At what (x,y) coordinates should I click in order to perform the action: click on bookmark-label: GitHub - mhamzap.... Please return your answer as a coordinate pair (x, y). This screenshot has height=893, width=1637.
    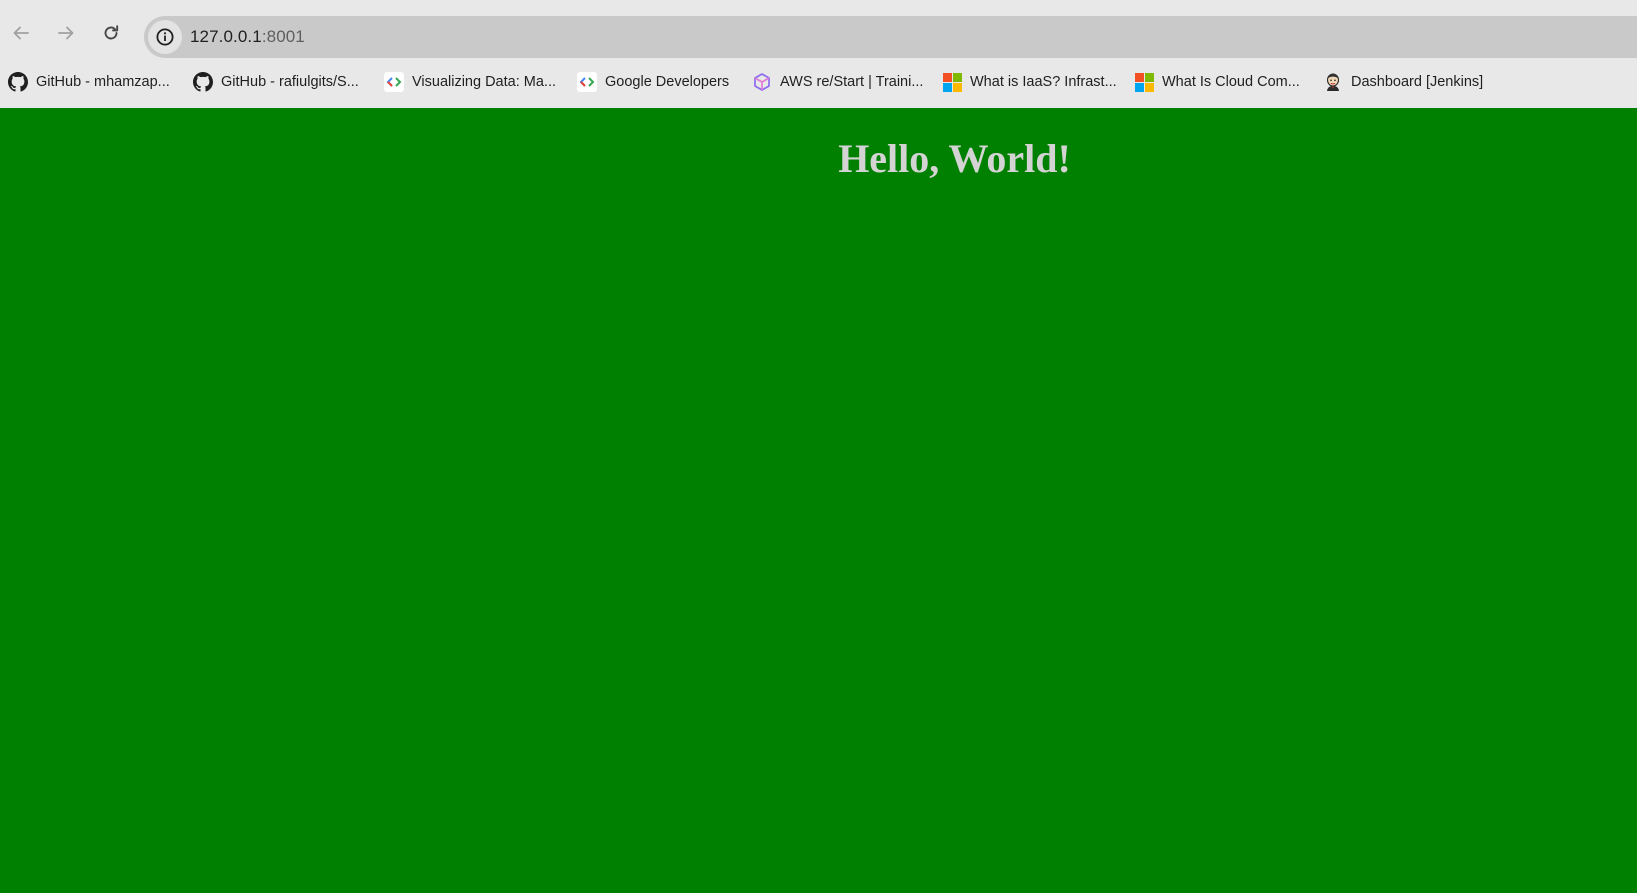
    Looking at the image, I should click on (103, 82).